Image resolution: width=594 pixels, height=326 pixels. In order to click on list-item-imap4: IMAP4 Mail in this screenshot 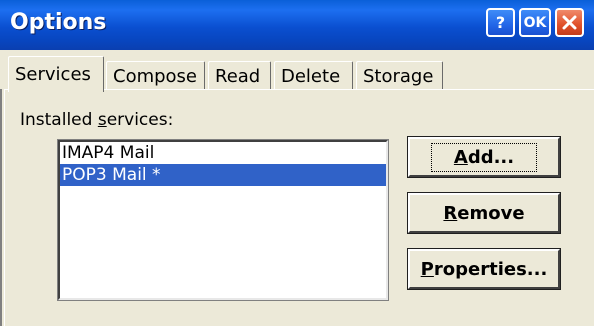, I will do `click(223, 153)`.